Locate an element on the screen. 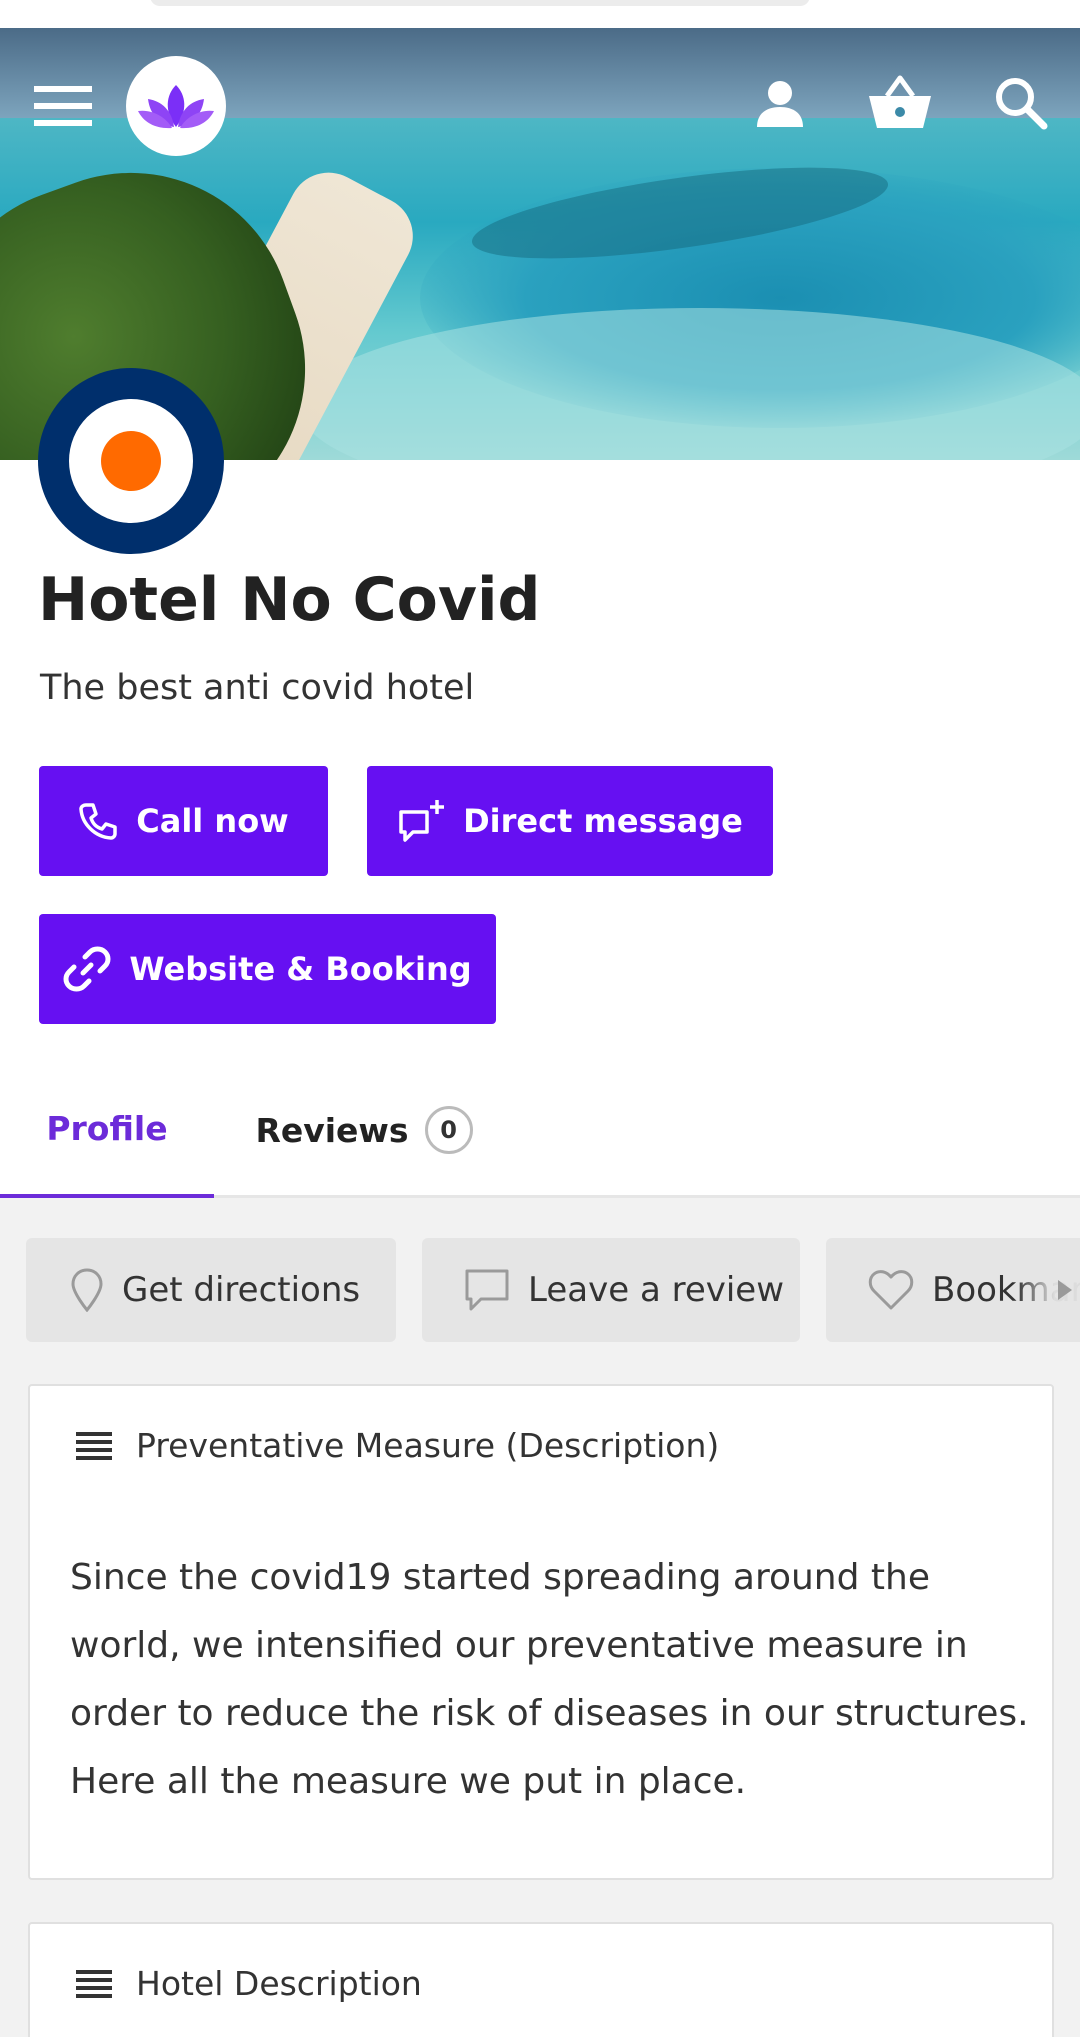  tab-reviews: Reviews 0 is located at coordinates (364, 1130).